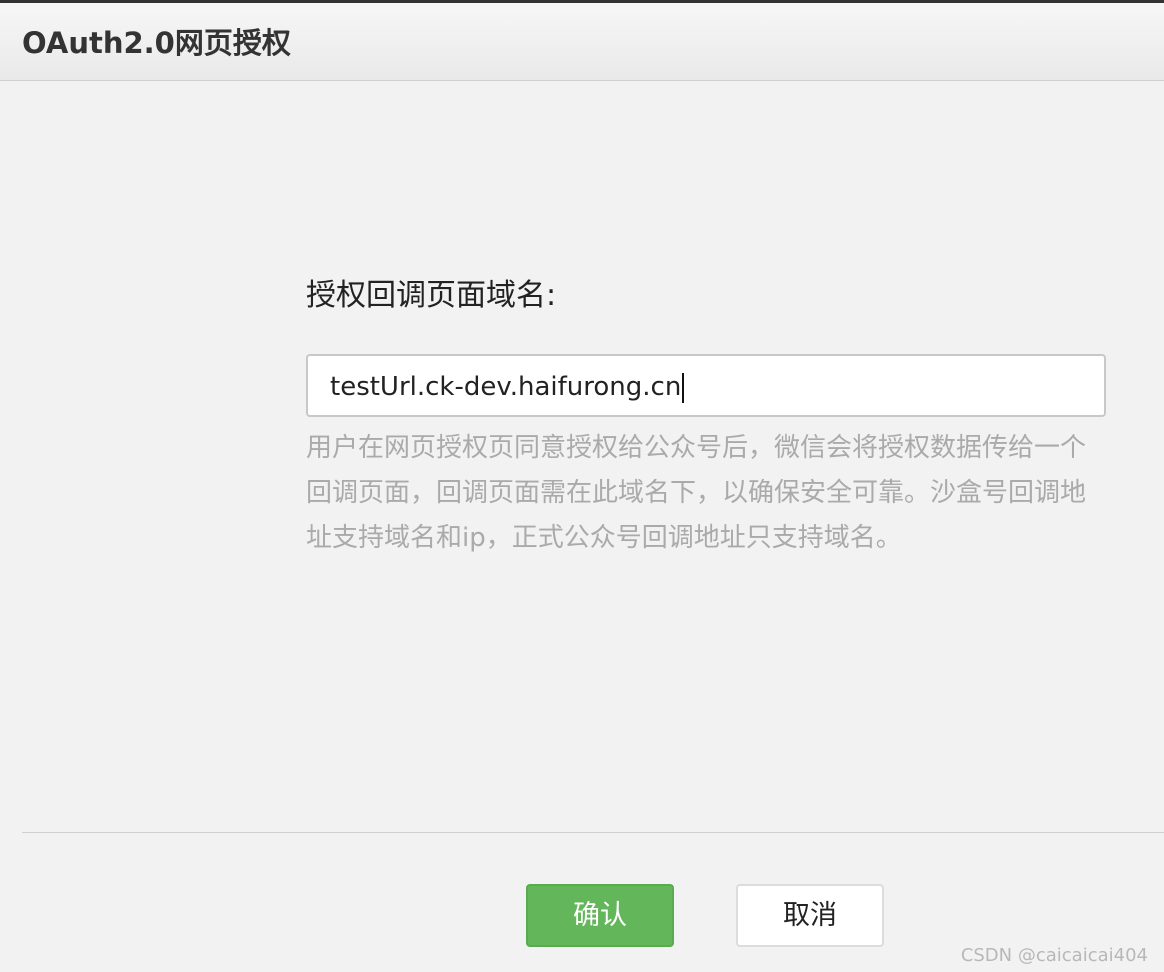 The image size is (1164, 972). Describe the element at coordinates (1054, 955) in the screenshot. I see `csdn-watermark: CSDN @caicaicai404` at that location.